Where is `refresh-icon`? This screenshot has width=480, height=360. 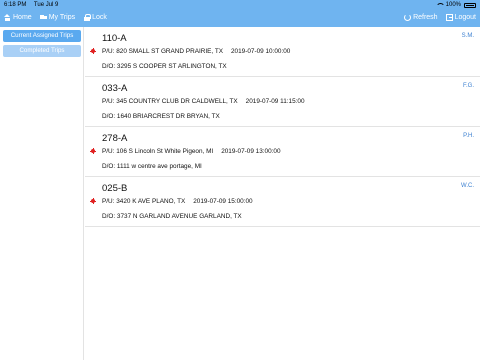
refresh-icon is located at coordinates (408, 17).